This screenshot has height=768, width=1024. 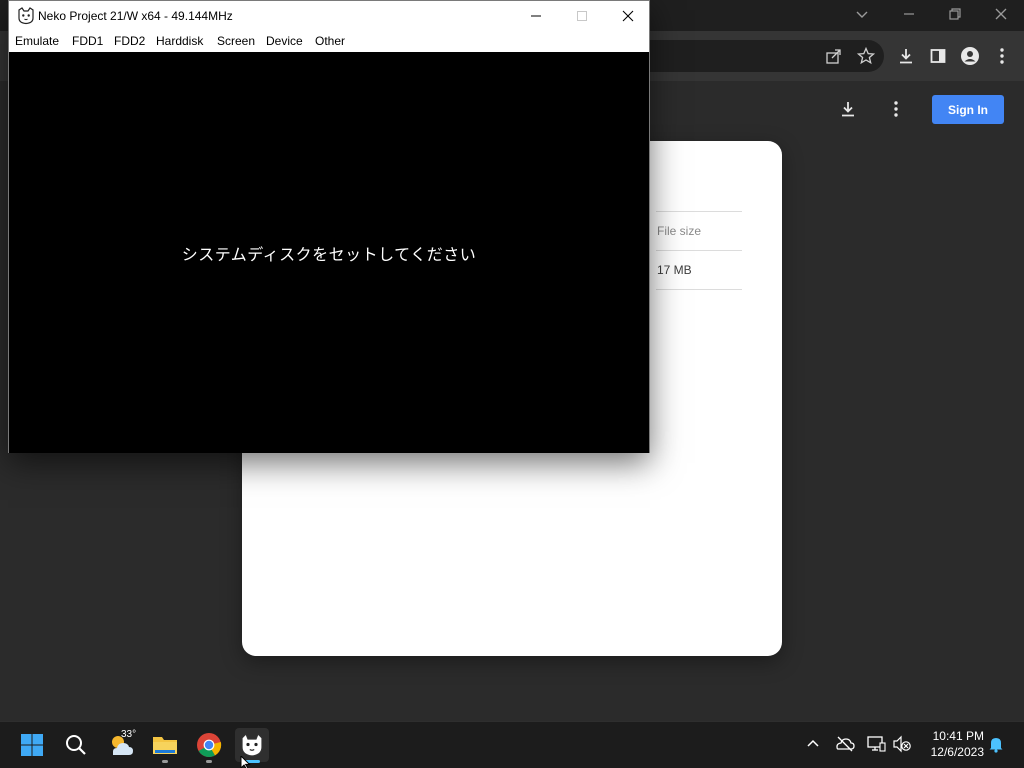 I want to click on file-size-header: File size, so click(x=679, y=231).